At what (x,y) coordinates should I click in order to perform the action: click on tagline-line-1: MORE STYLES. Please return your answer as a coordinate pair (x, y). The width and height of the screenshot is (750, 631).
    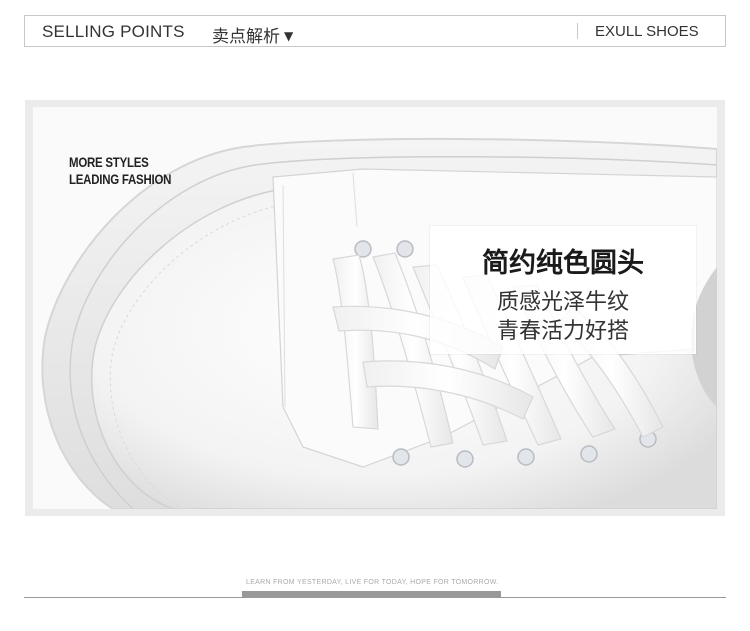
    Looking at the image, I should click on (109, 162).